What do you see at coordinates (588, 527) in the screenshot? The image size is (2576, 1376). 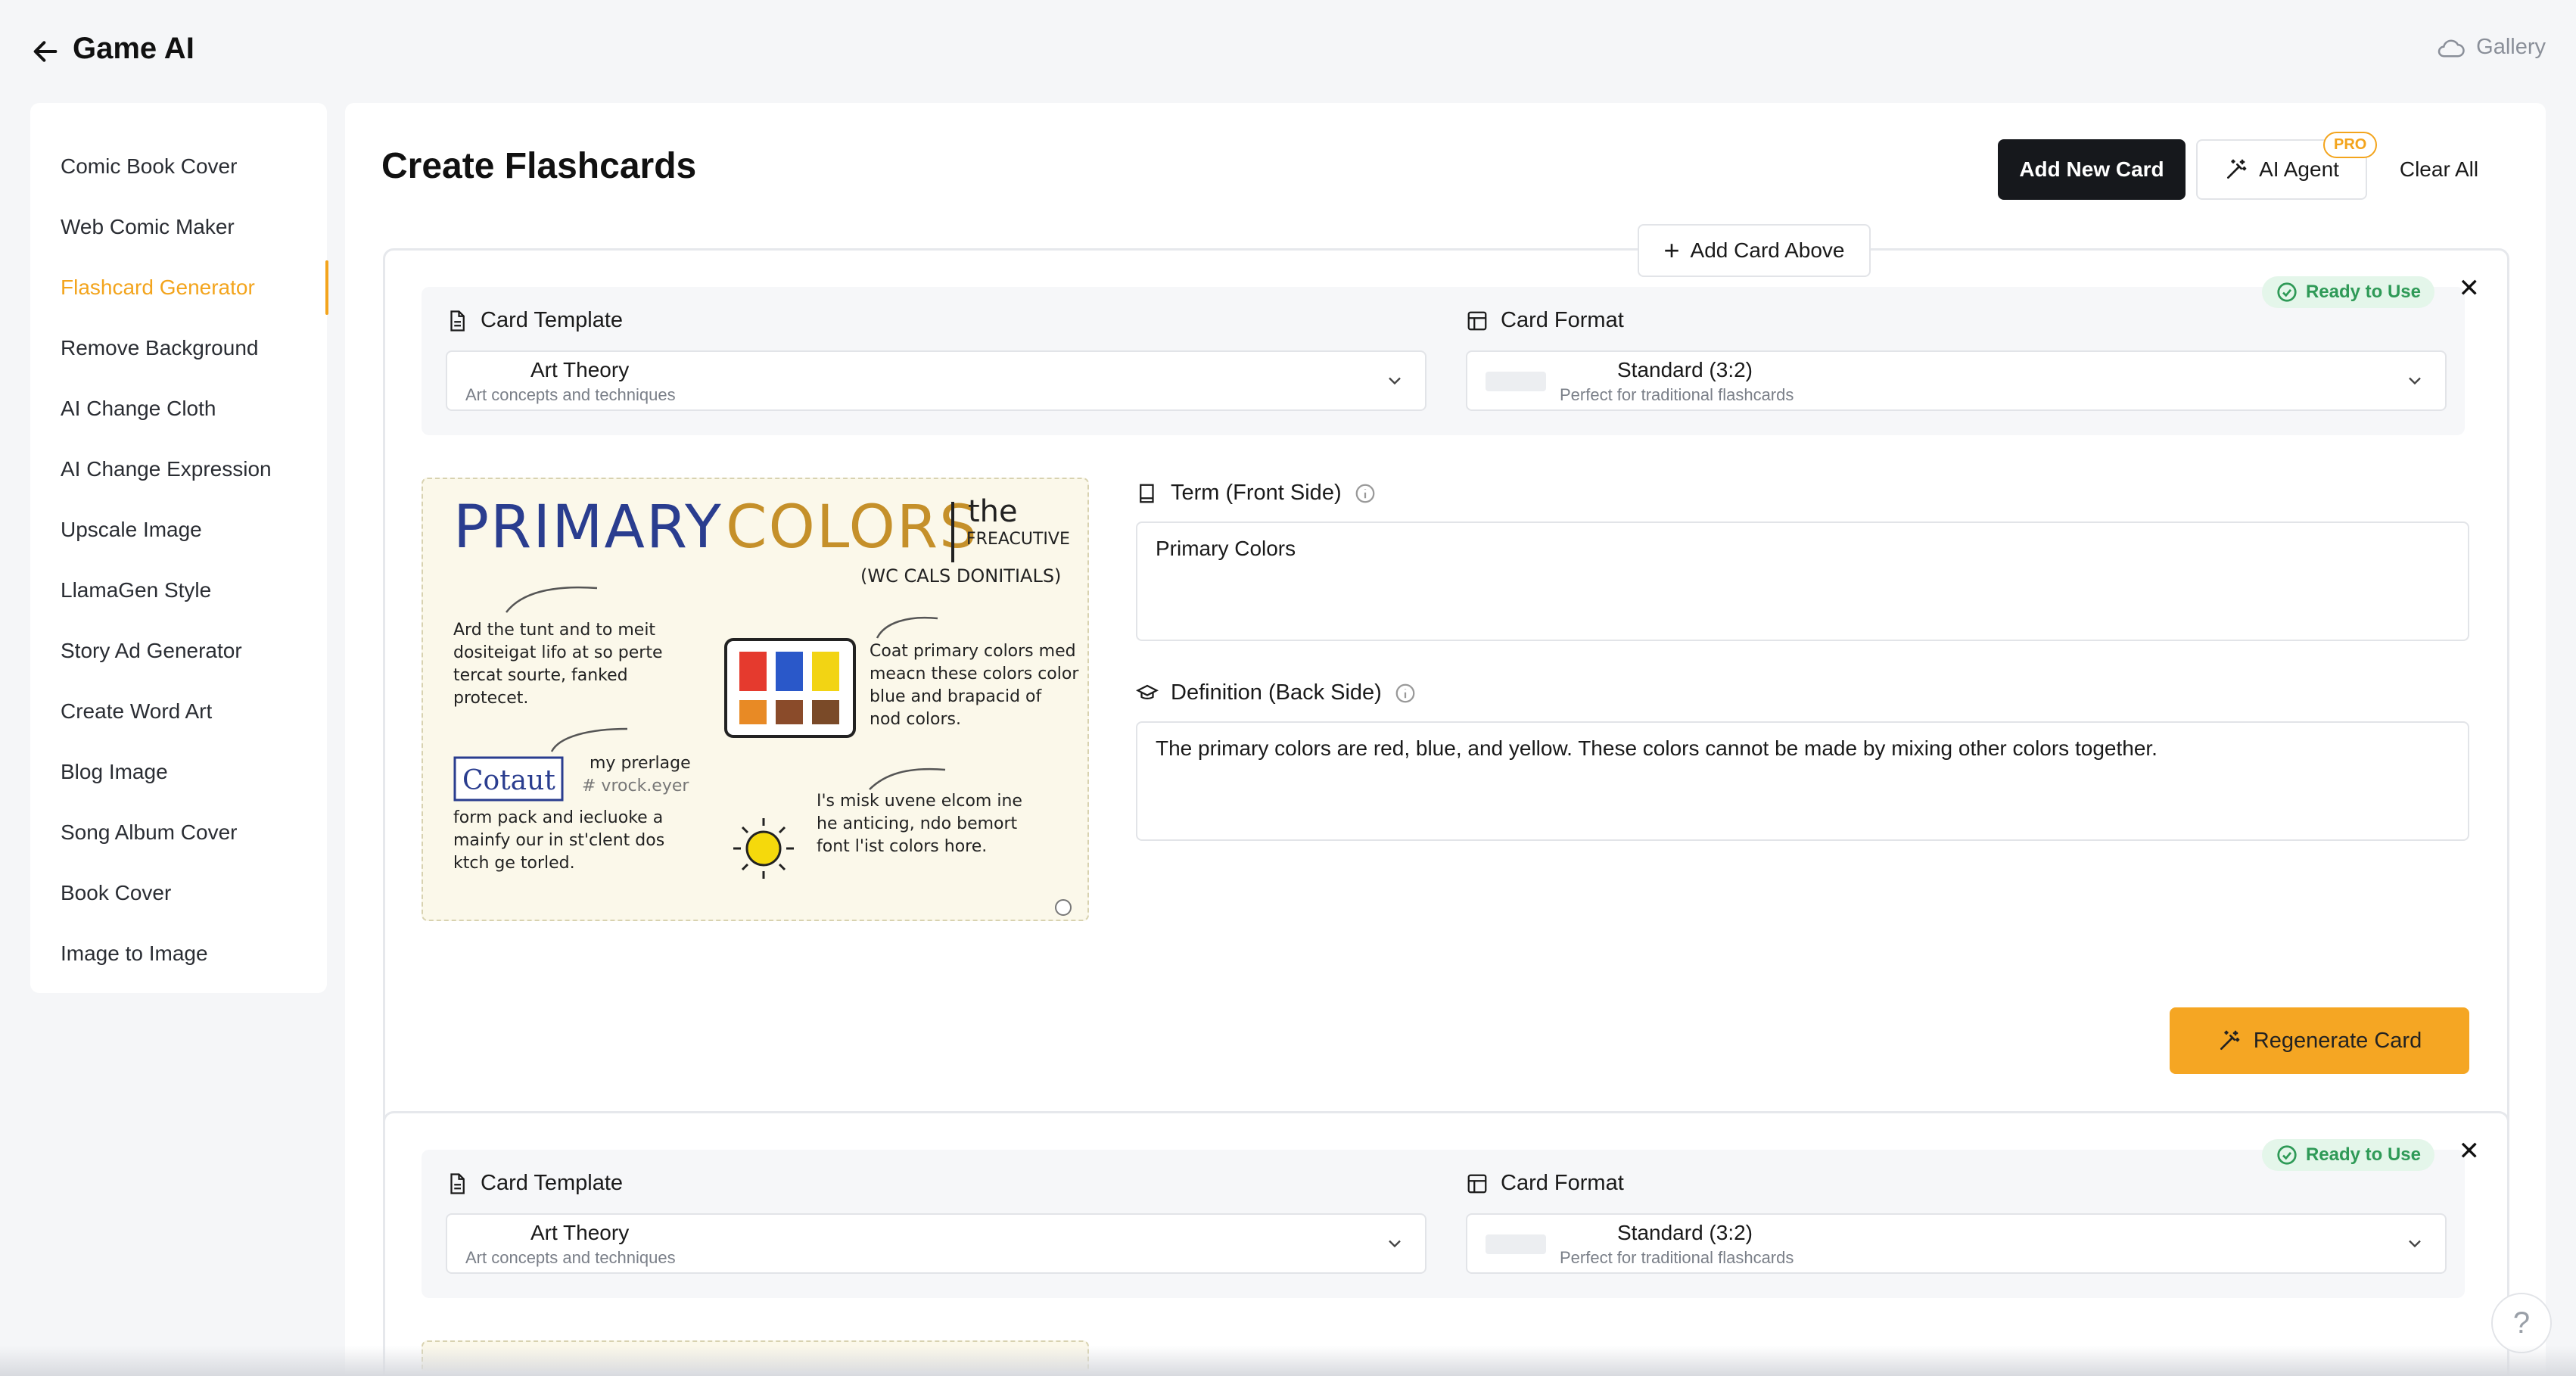 I see `image-heading-primary: PRIMARY` at bounding box center [588, 527].